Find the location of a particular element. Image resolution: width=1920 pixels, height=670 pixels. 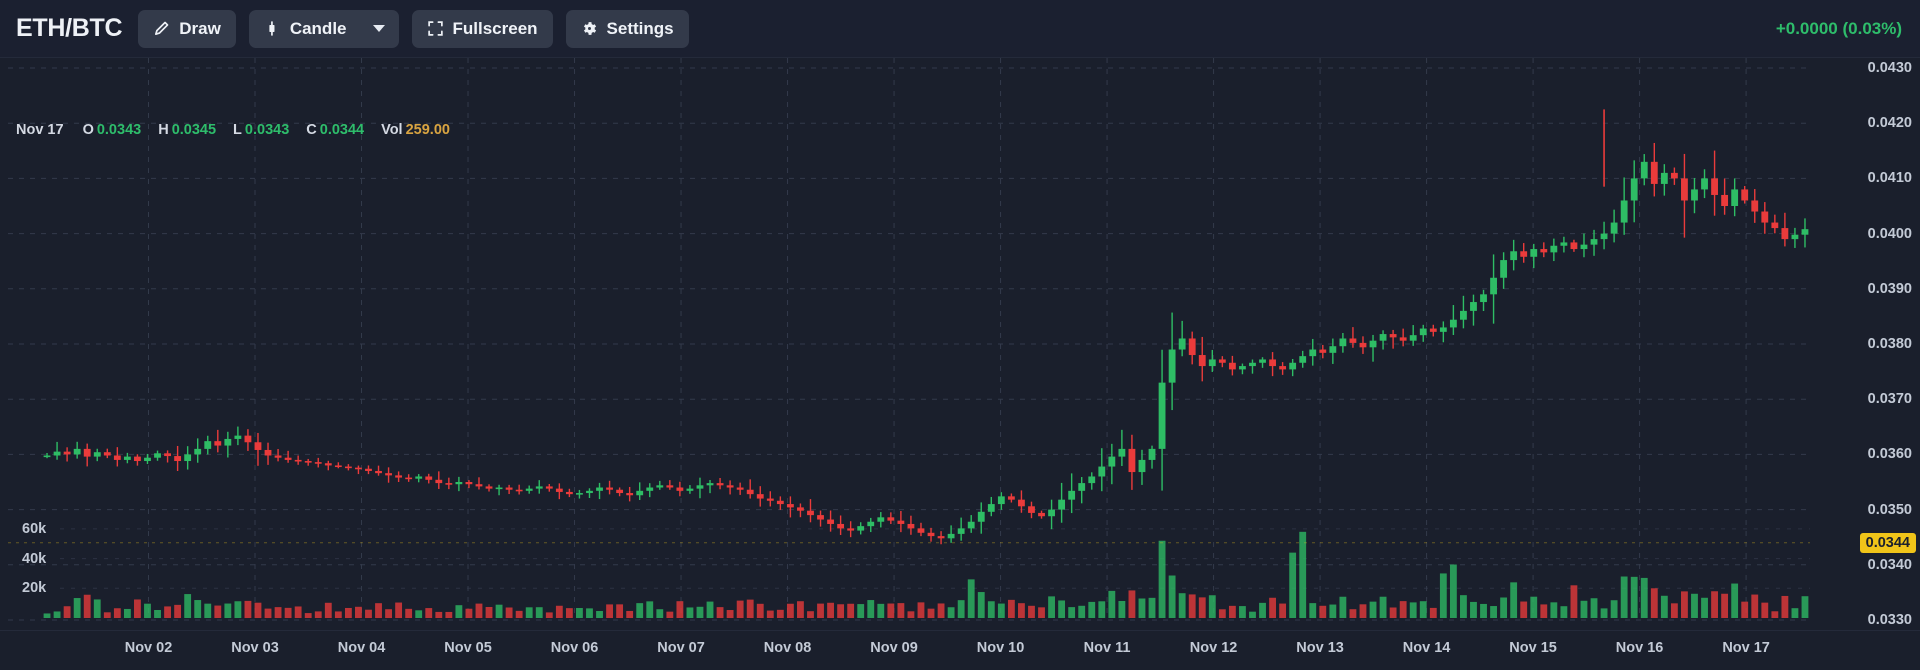

time-tick-label: Nov 05 is located at coordinates (468, 648).